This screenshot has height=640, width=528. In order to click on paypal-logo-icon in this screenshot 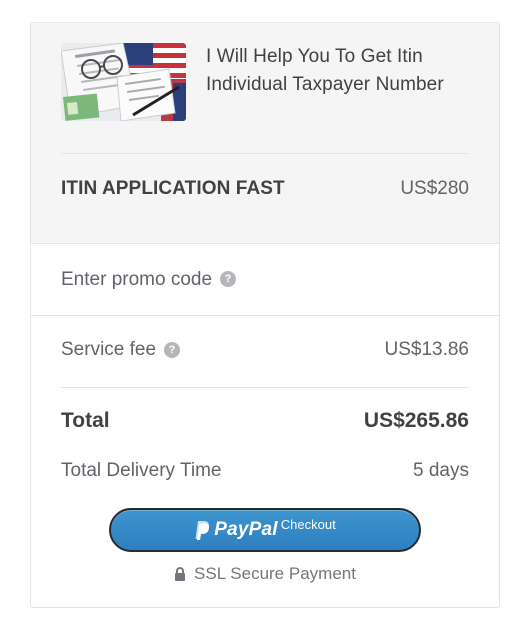, I will do `click(202, 530)`.